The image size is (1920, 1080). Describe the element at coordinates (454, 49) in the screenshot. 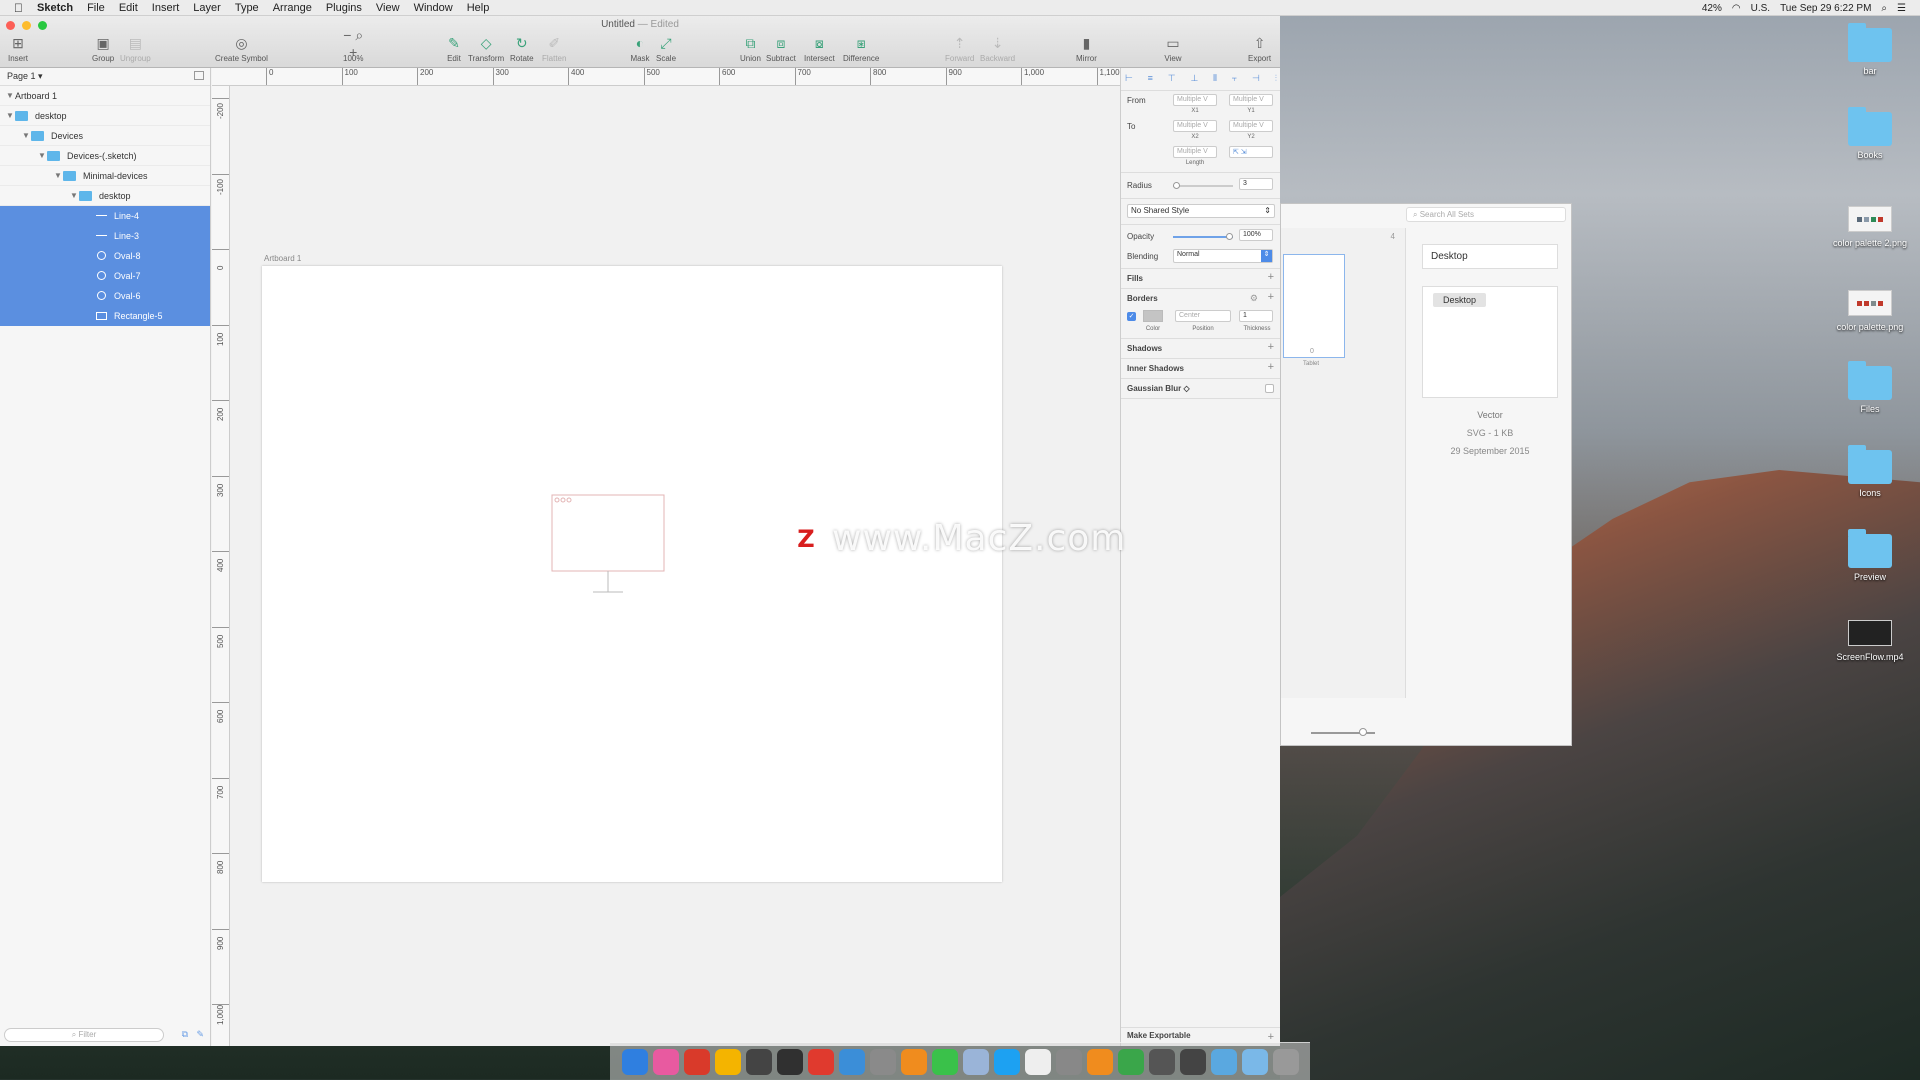

I see `edit-button: ✎ Edit` at that location.